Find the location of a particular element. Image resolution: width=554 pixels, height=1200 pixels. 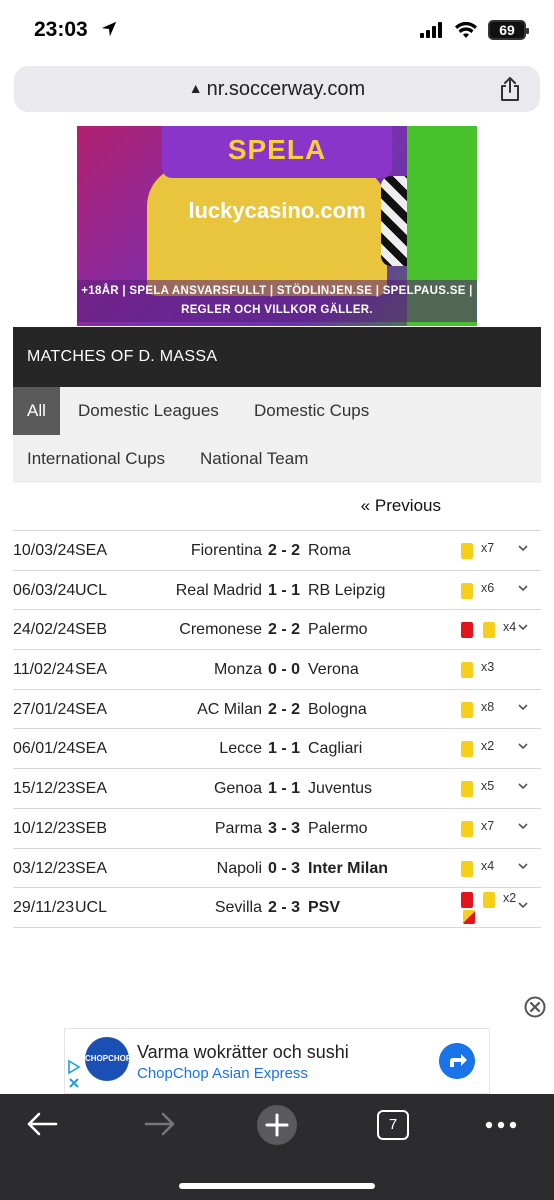

home-team: Genoa is located at coordinates (237, 789).